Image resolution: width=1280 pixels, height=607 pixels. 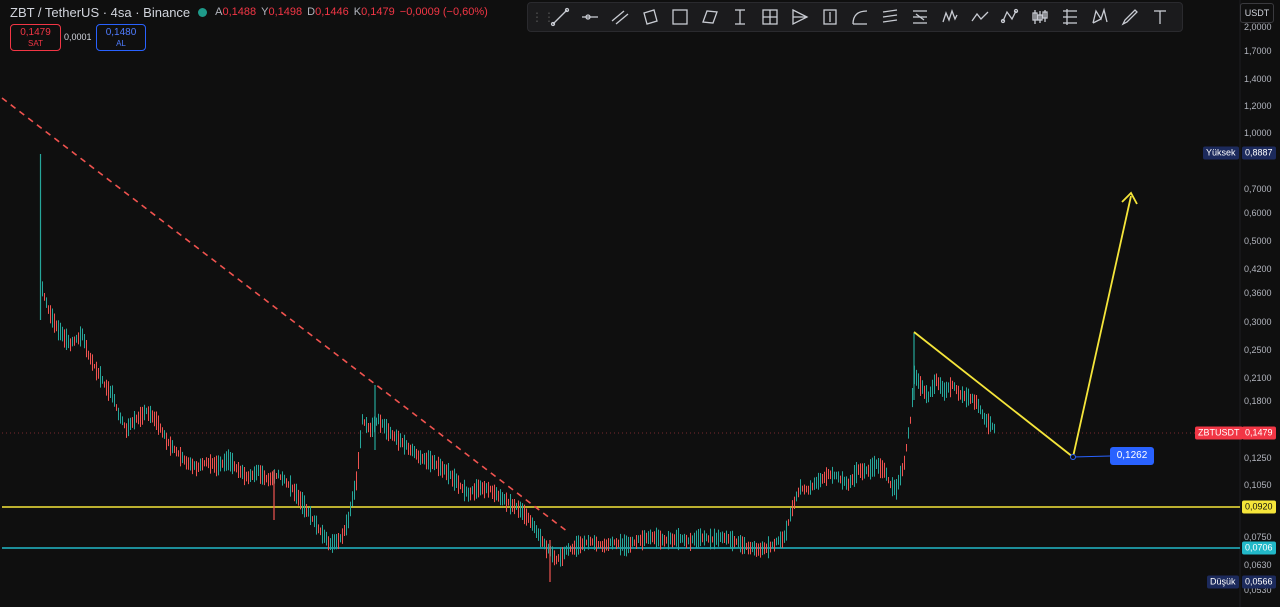 I want to click on fib-levels-icon, so click(x=920, y=17).